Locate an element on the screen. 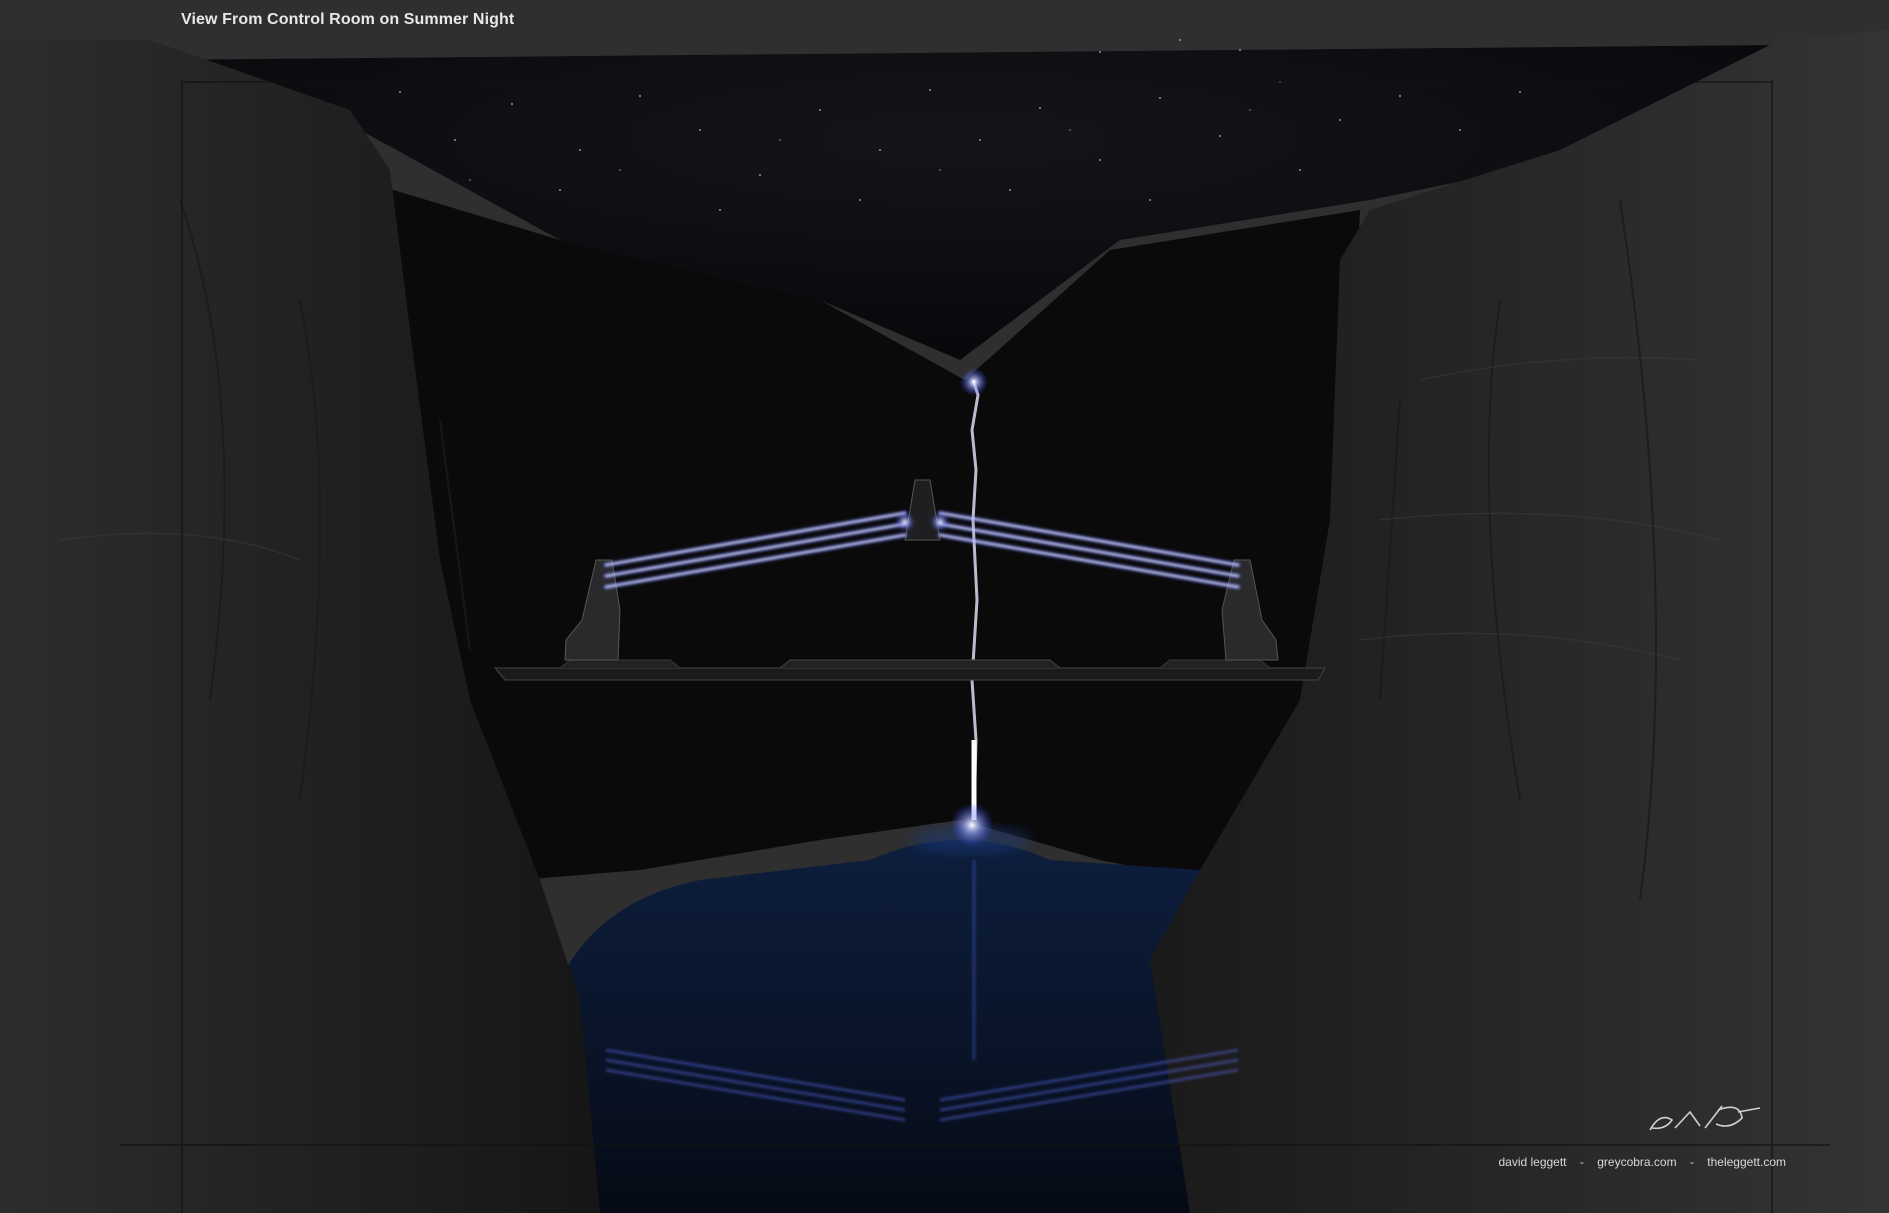  artwork-title: View From Control Room on Summer Night is located at coordinates (348, 19).